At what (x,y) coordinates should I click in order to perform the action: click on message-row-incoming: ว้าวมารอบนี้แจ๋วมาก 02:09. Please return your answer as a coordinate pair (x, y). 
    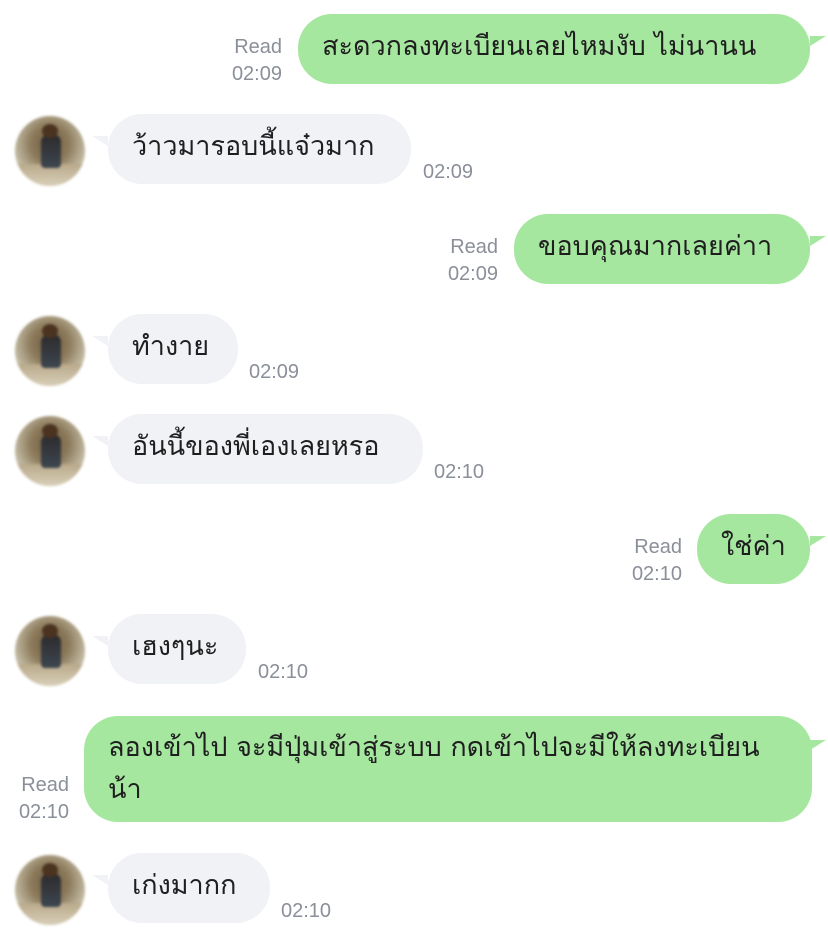
    Looking at the image, I should click on (414, 150).